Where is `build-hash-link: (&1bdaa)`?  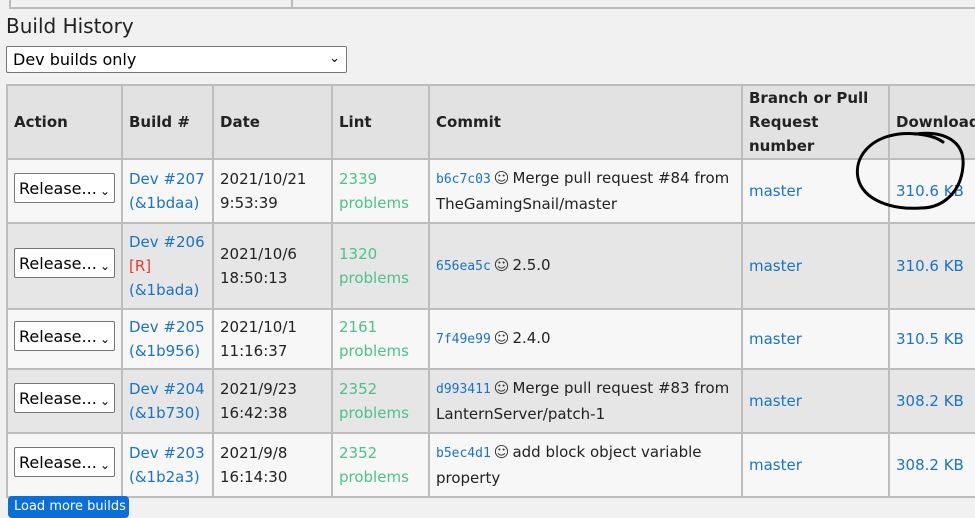
build-hash-link: (&1bdaa) is located at coordinates (164, 203).